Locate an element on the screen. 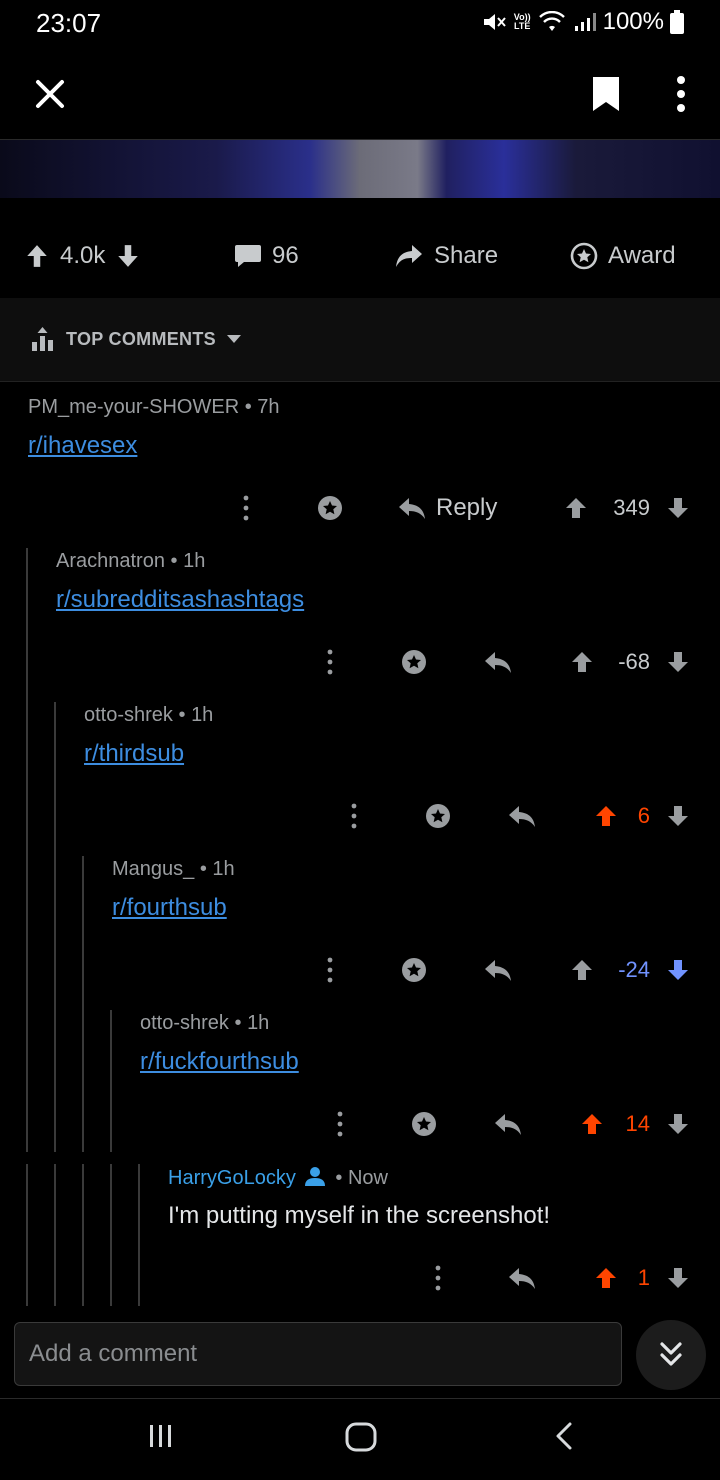 The image size is (720, 1480). bookmark-icon is located at coordinates (606, 94).